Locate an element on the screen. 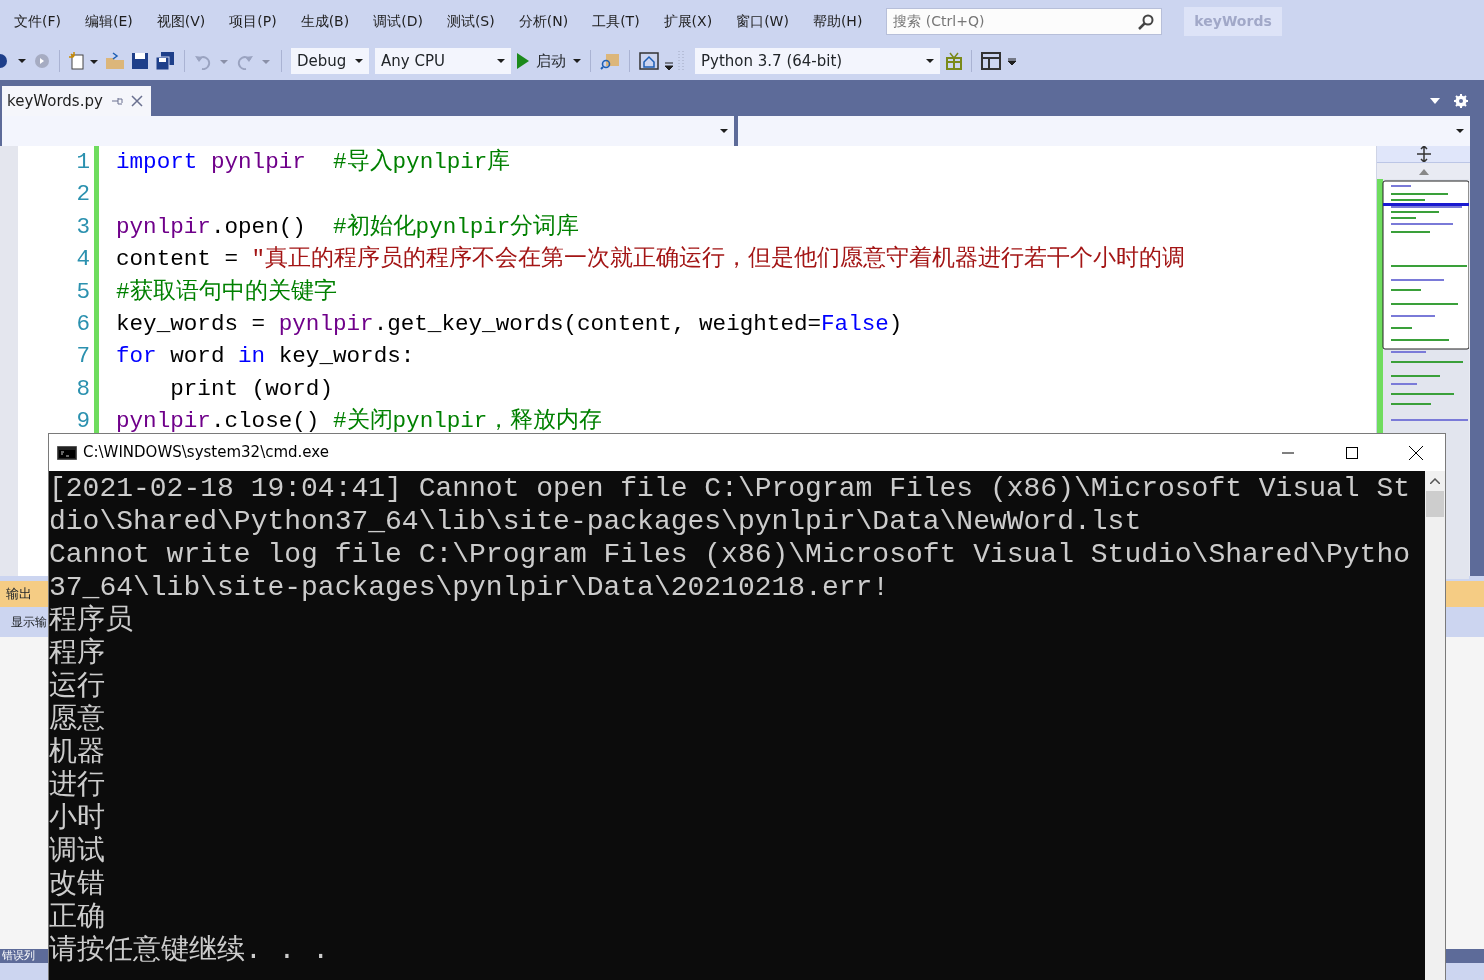  save-icon is located at coordinates (140, 61).